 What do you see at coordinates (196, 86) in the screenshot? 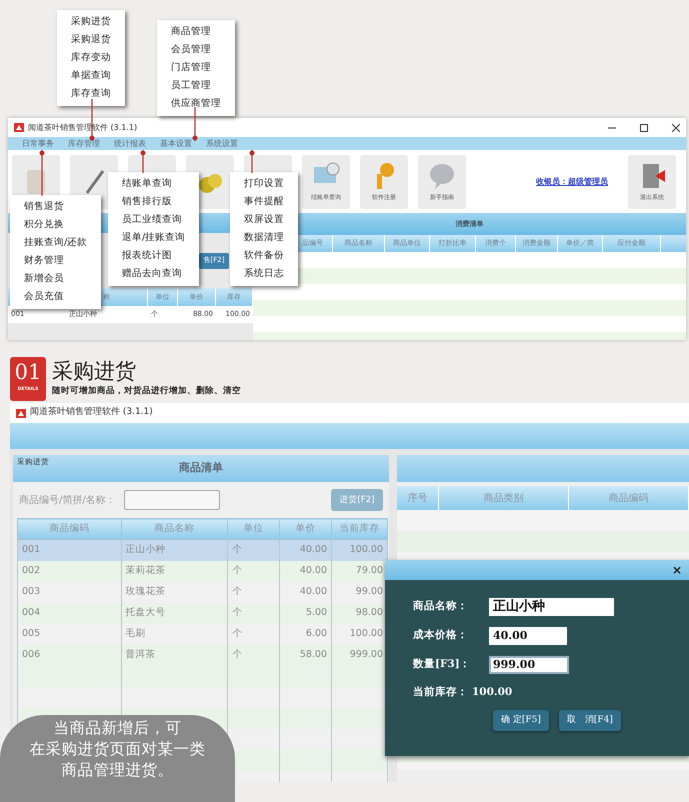
I see `menu-option: 员工管理` at bounding box center [196, 86].